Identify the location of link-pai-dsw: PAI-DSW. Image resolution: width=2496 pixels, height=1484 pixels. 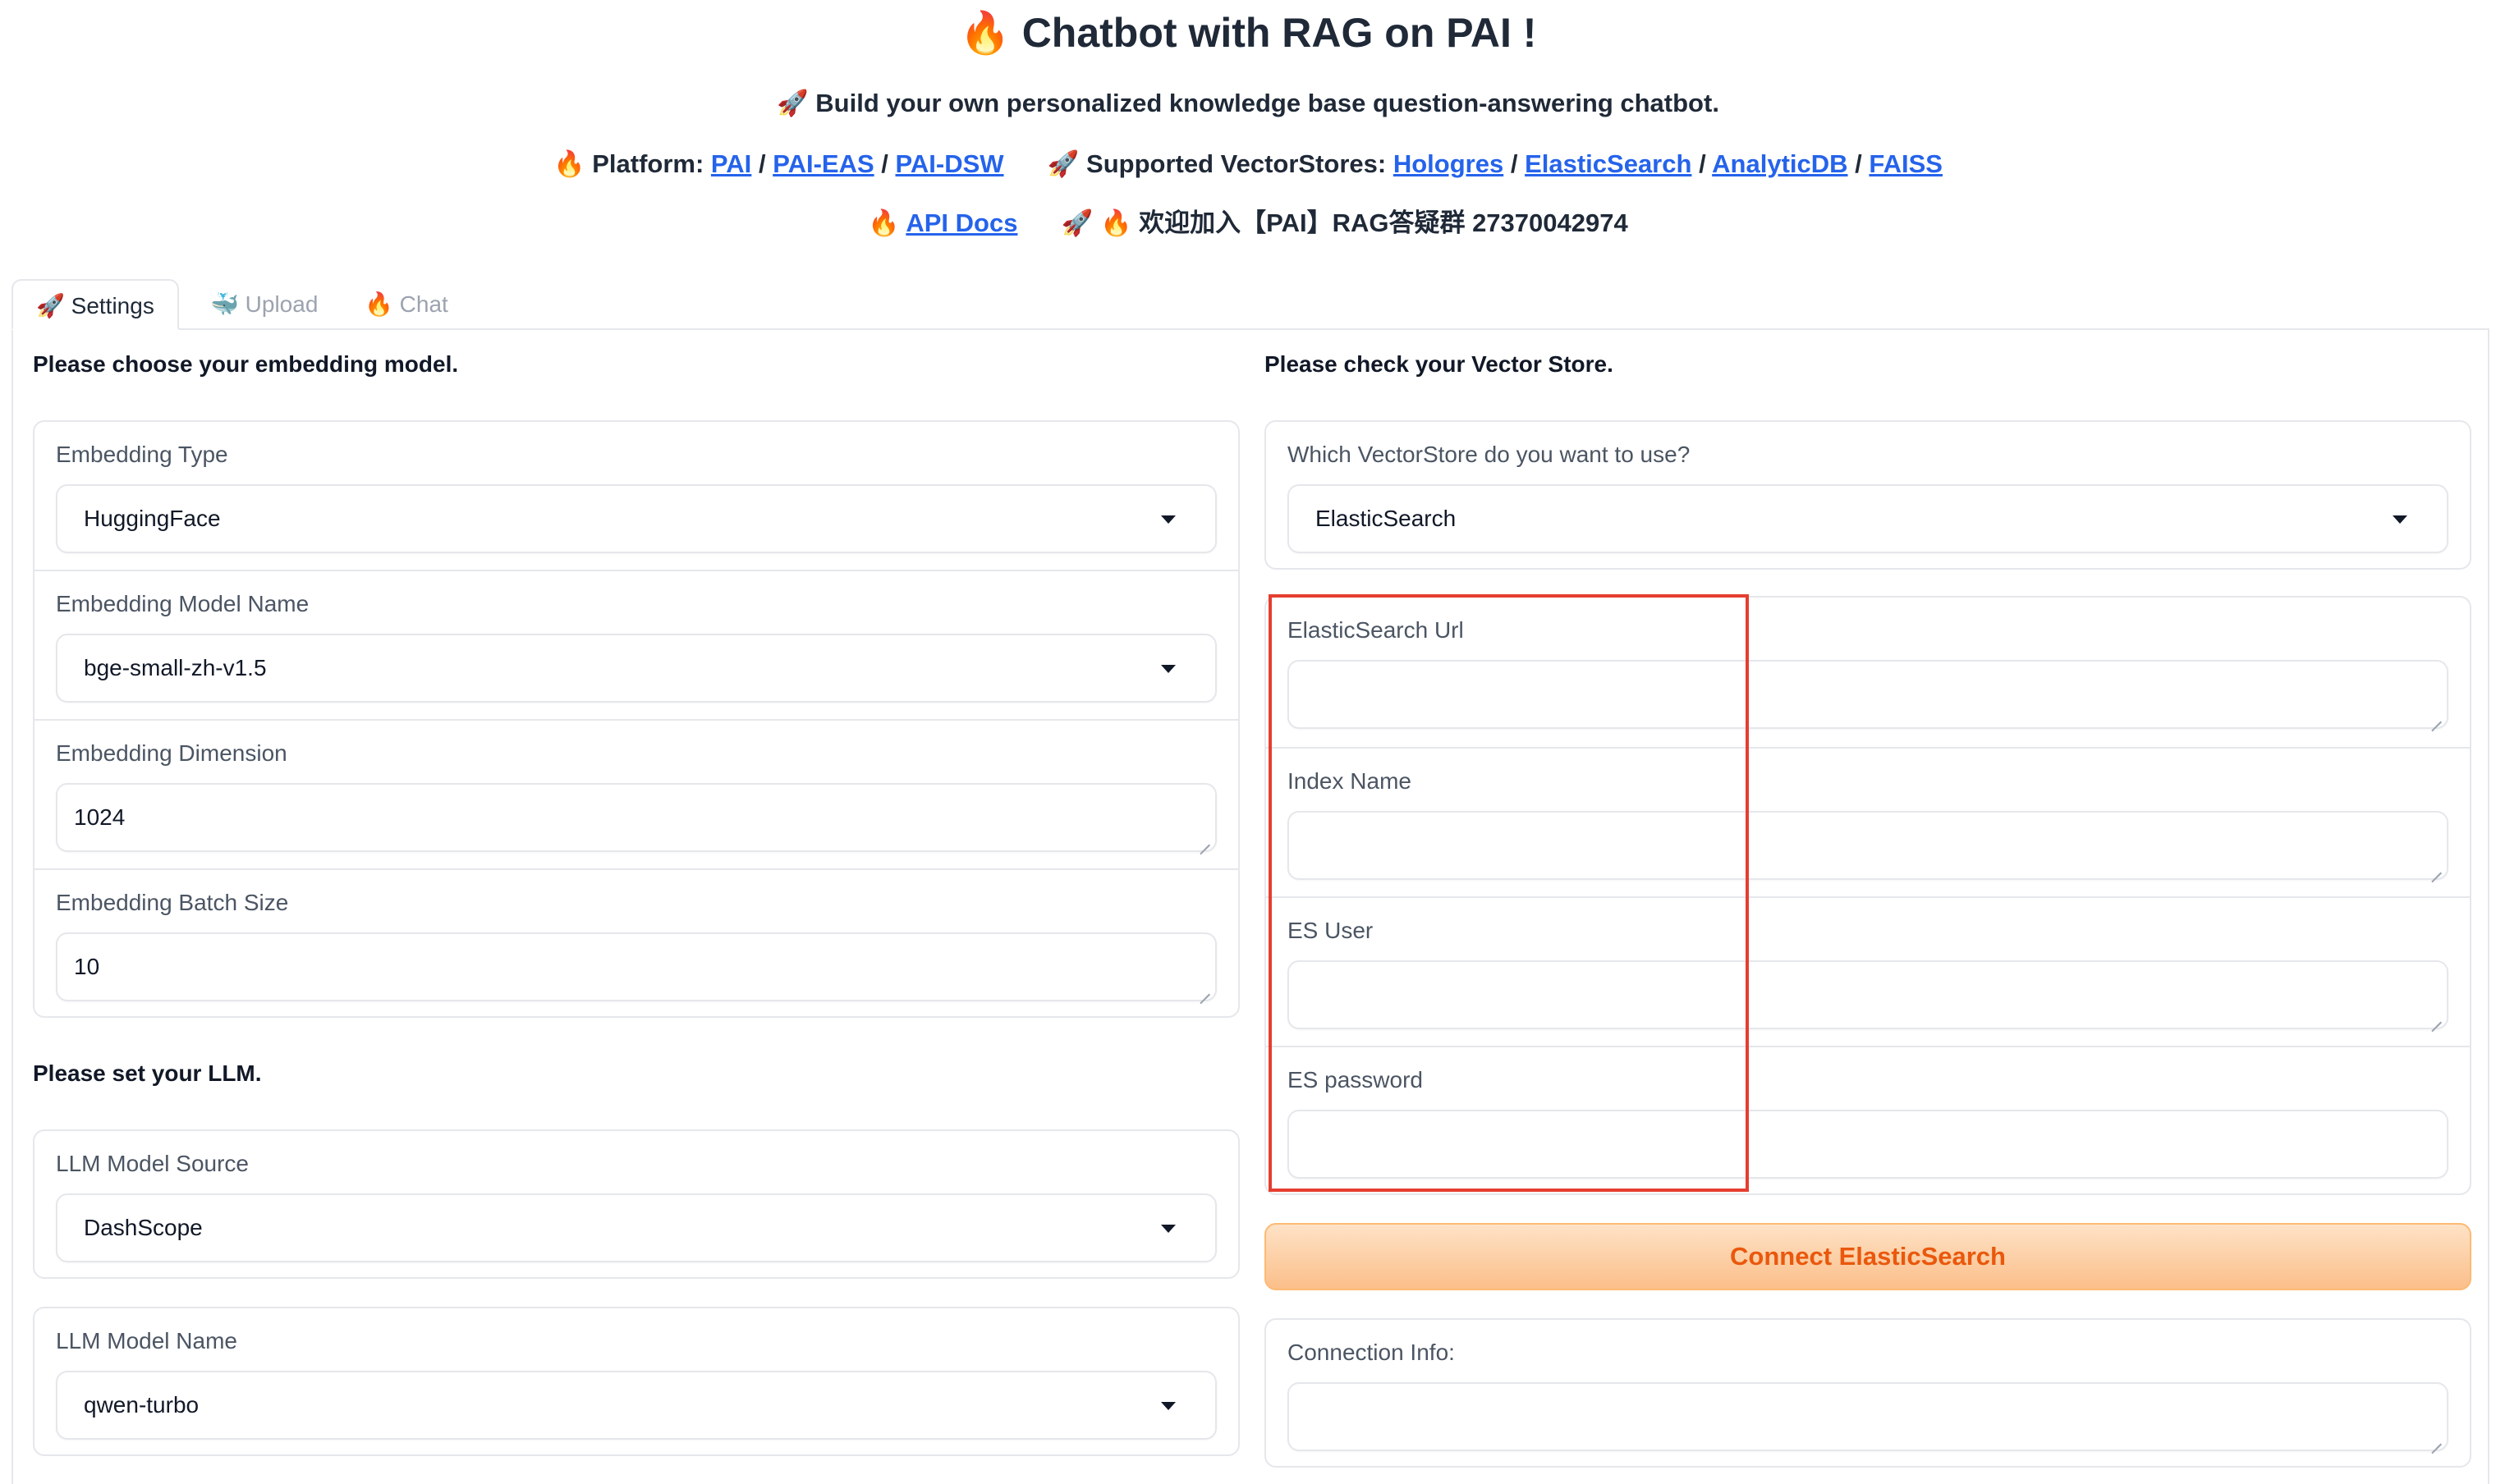
(950, 163).